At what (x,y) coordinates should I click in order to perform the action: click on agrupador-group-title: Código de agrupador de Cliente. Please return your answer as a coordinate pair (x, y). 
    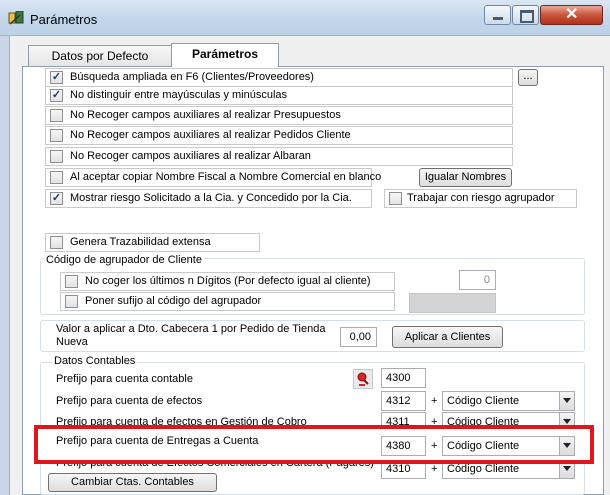
    Looking at the image, I should click on (124, 260).